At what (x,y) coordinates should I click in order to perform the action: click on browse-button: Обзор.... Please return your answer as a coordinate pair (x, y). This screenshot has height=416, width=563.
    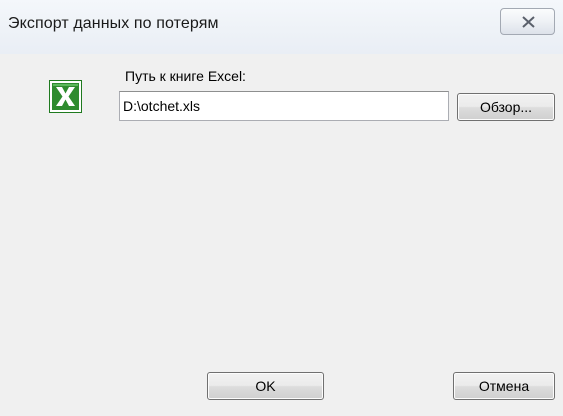
    Looking at the image, I should click on (506, 107).